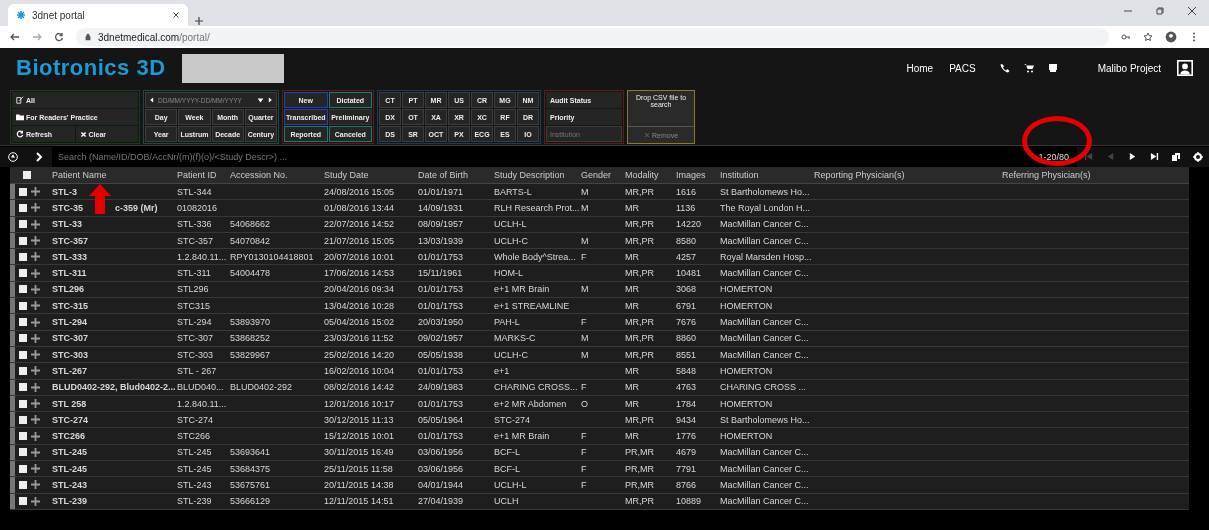  I want to click on table-cell: STL-243, so click(69, 485).